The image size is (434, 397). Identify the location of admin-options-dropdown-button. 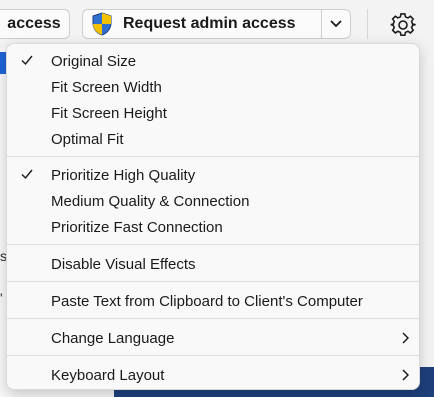
(336, 24).